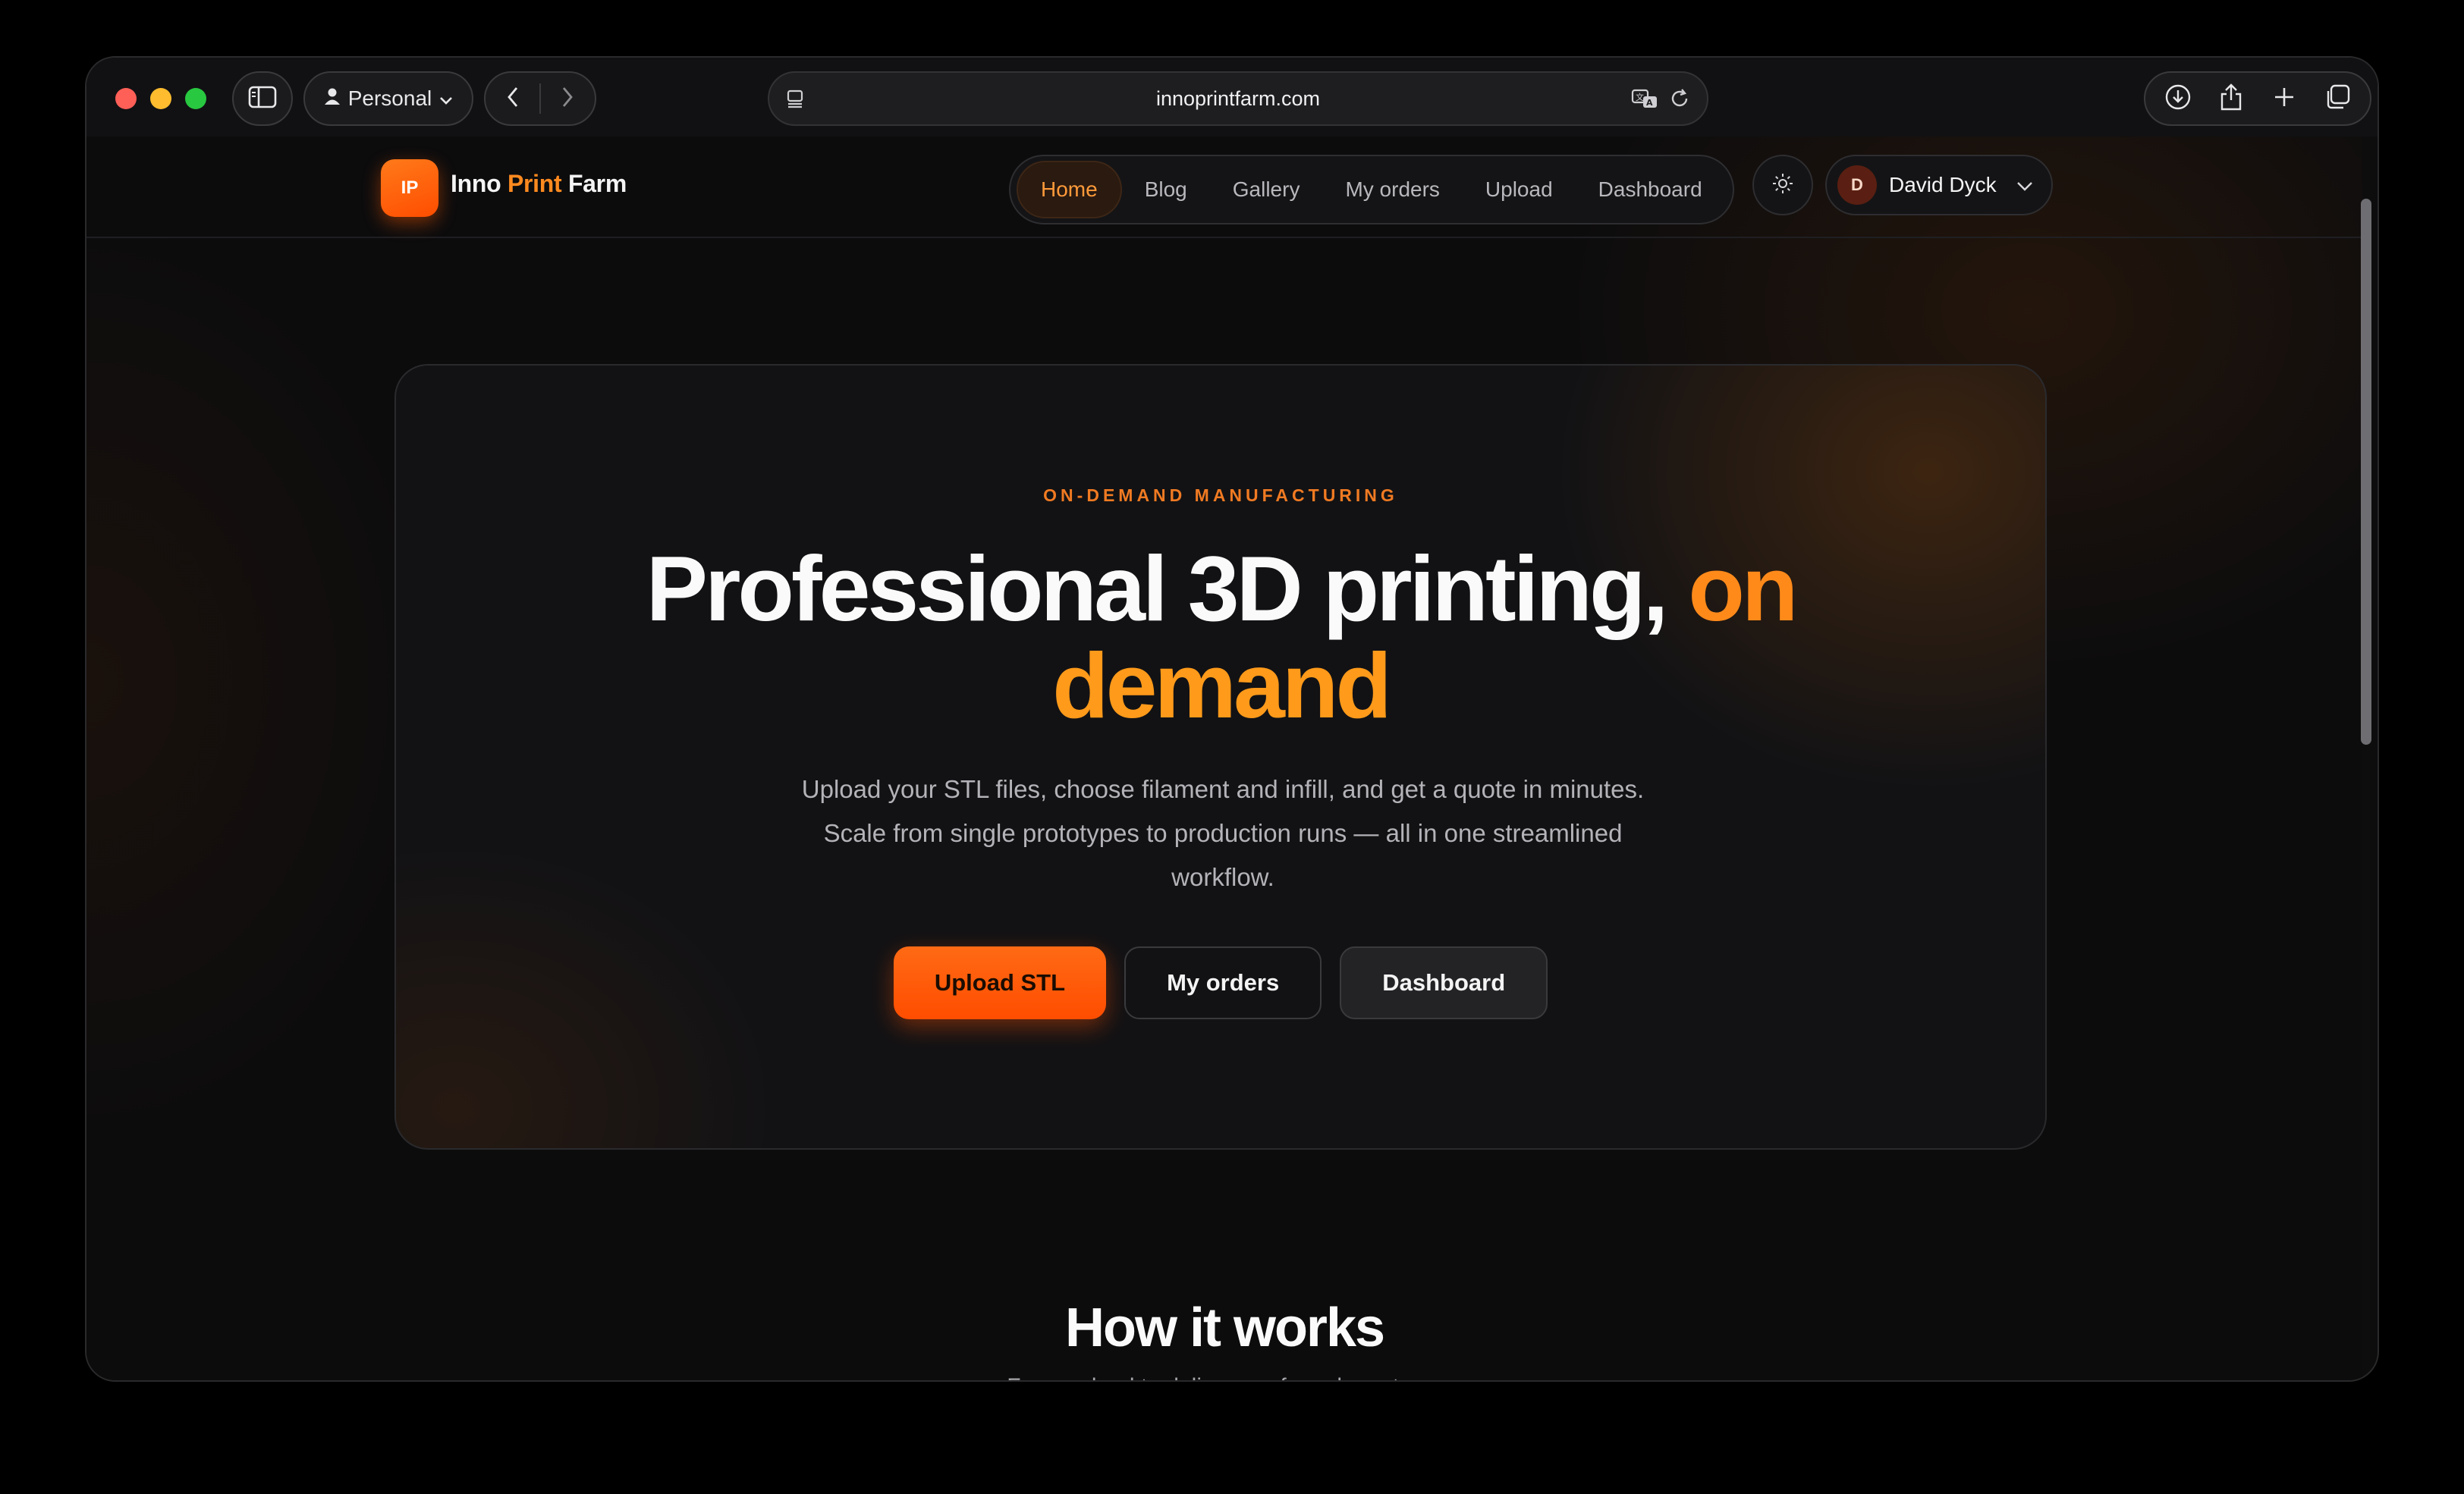 This screenshot has height=1494, width=2464. Describe the element at coordinates (534, 183) in the screenshot. I see `logo-word-print: Print` at that location.